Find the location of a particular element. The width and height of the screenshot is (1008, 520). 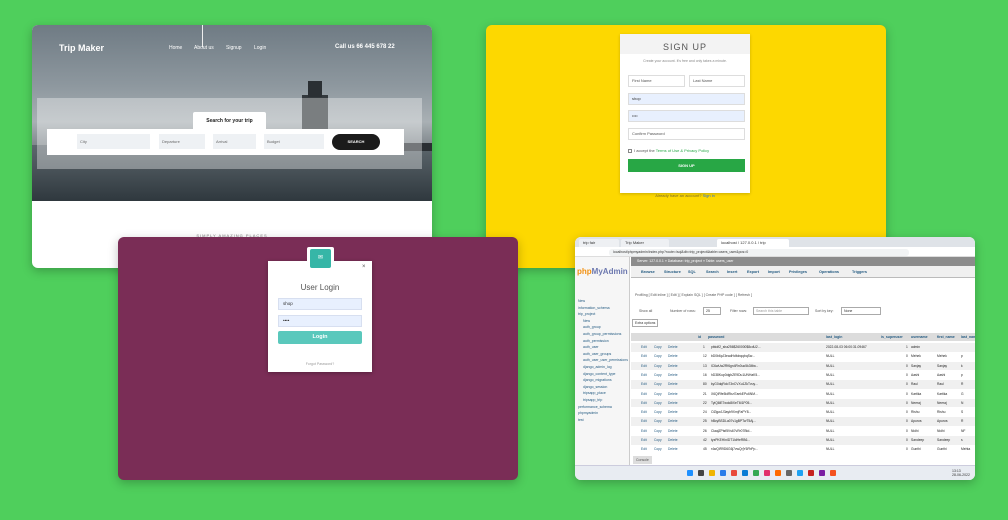

col-last-name: last_name is located at coordinates (968, 337).